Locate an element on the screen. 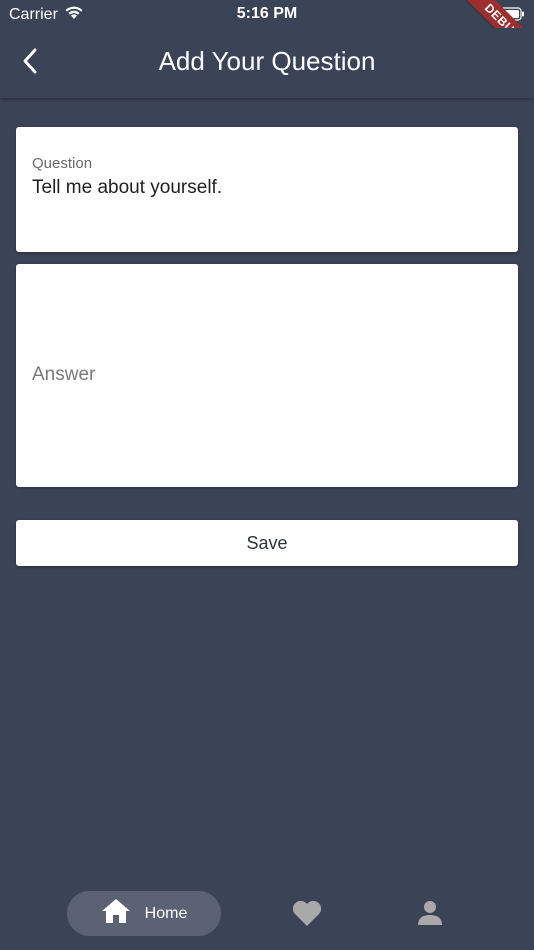 Image resolution: width=534 pixels, height=950 pixels. nav-item-home: Home is located at coordinates (144, 913).